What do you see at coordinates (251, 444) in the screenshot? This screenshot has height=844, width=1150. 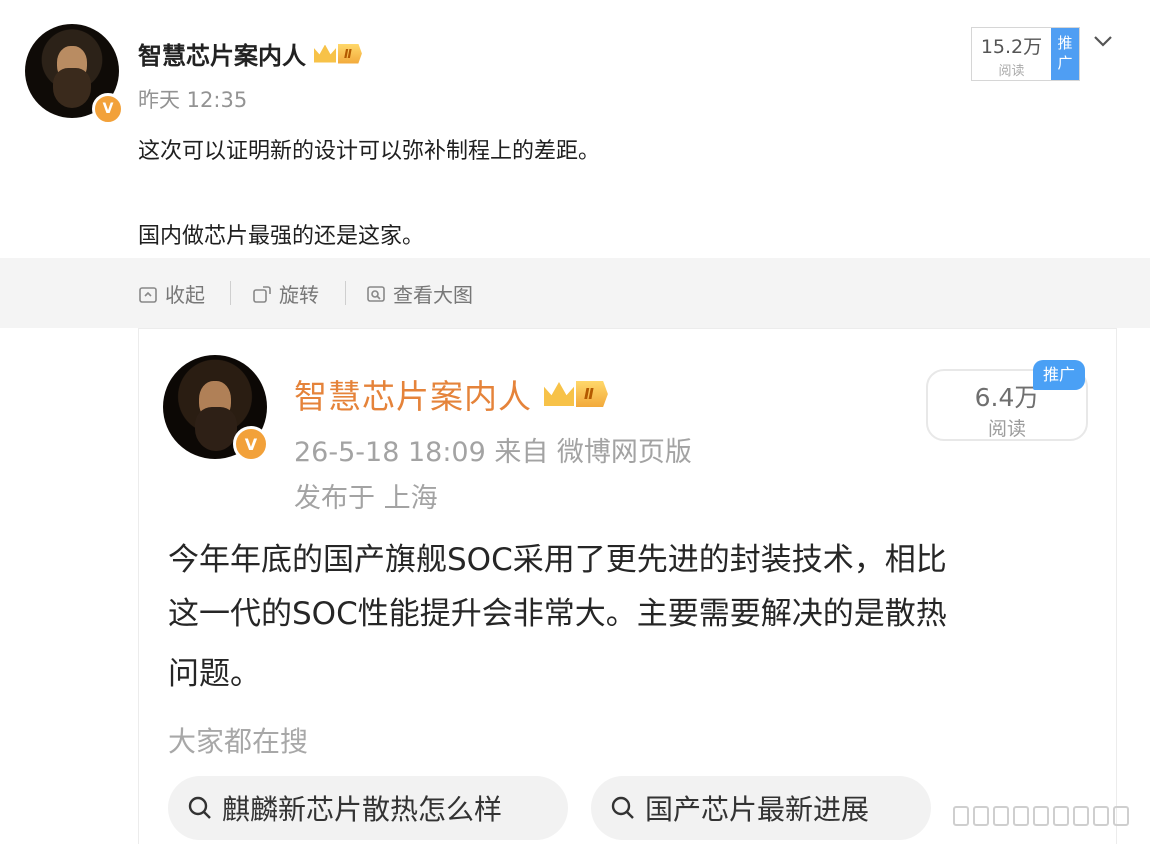 I see `embedded-verified-badge-icon: V` at bounding box center [251, 444].